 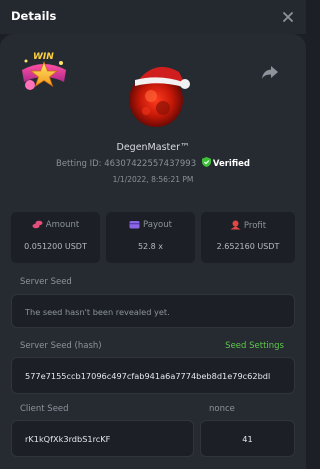 I want to click on nonce-label: nonce, so click(x=222, y=409).